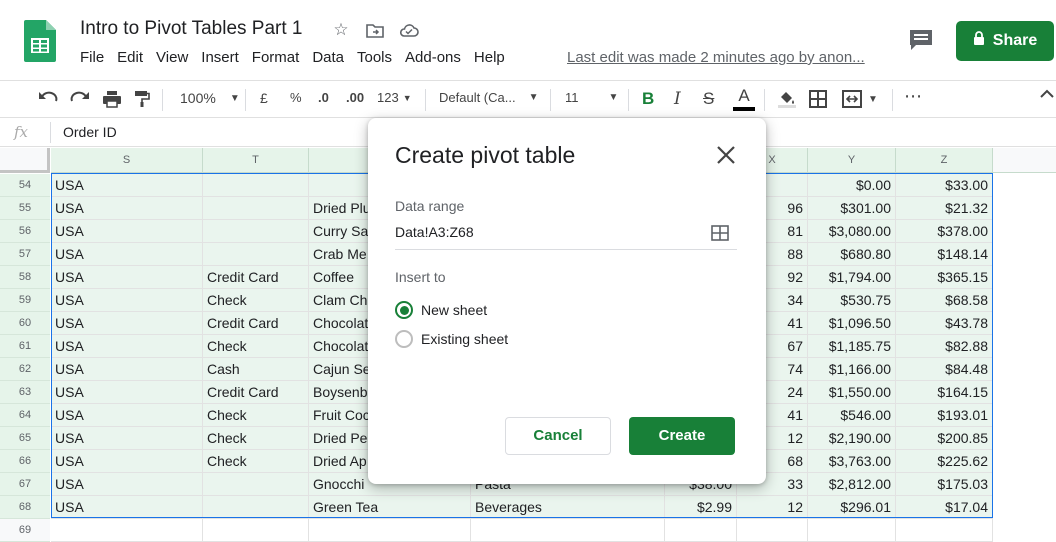 This screenshot has width=1056, height=542. Describe the element at coordinates (25, 415) in the screenshot. I see `row-number: 64` at that location.